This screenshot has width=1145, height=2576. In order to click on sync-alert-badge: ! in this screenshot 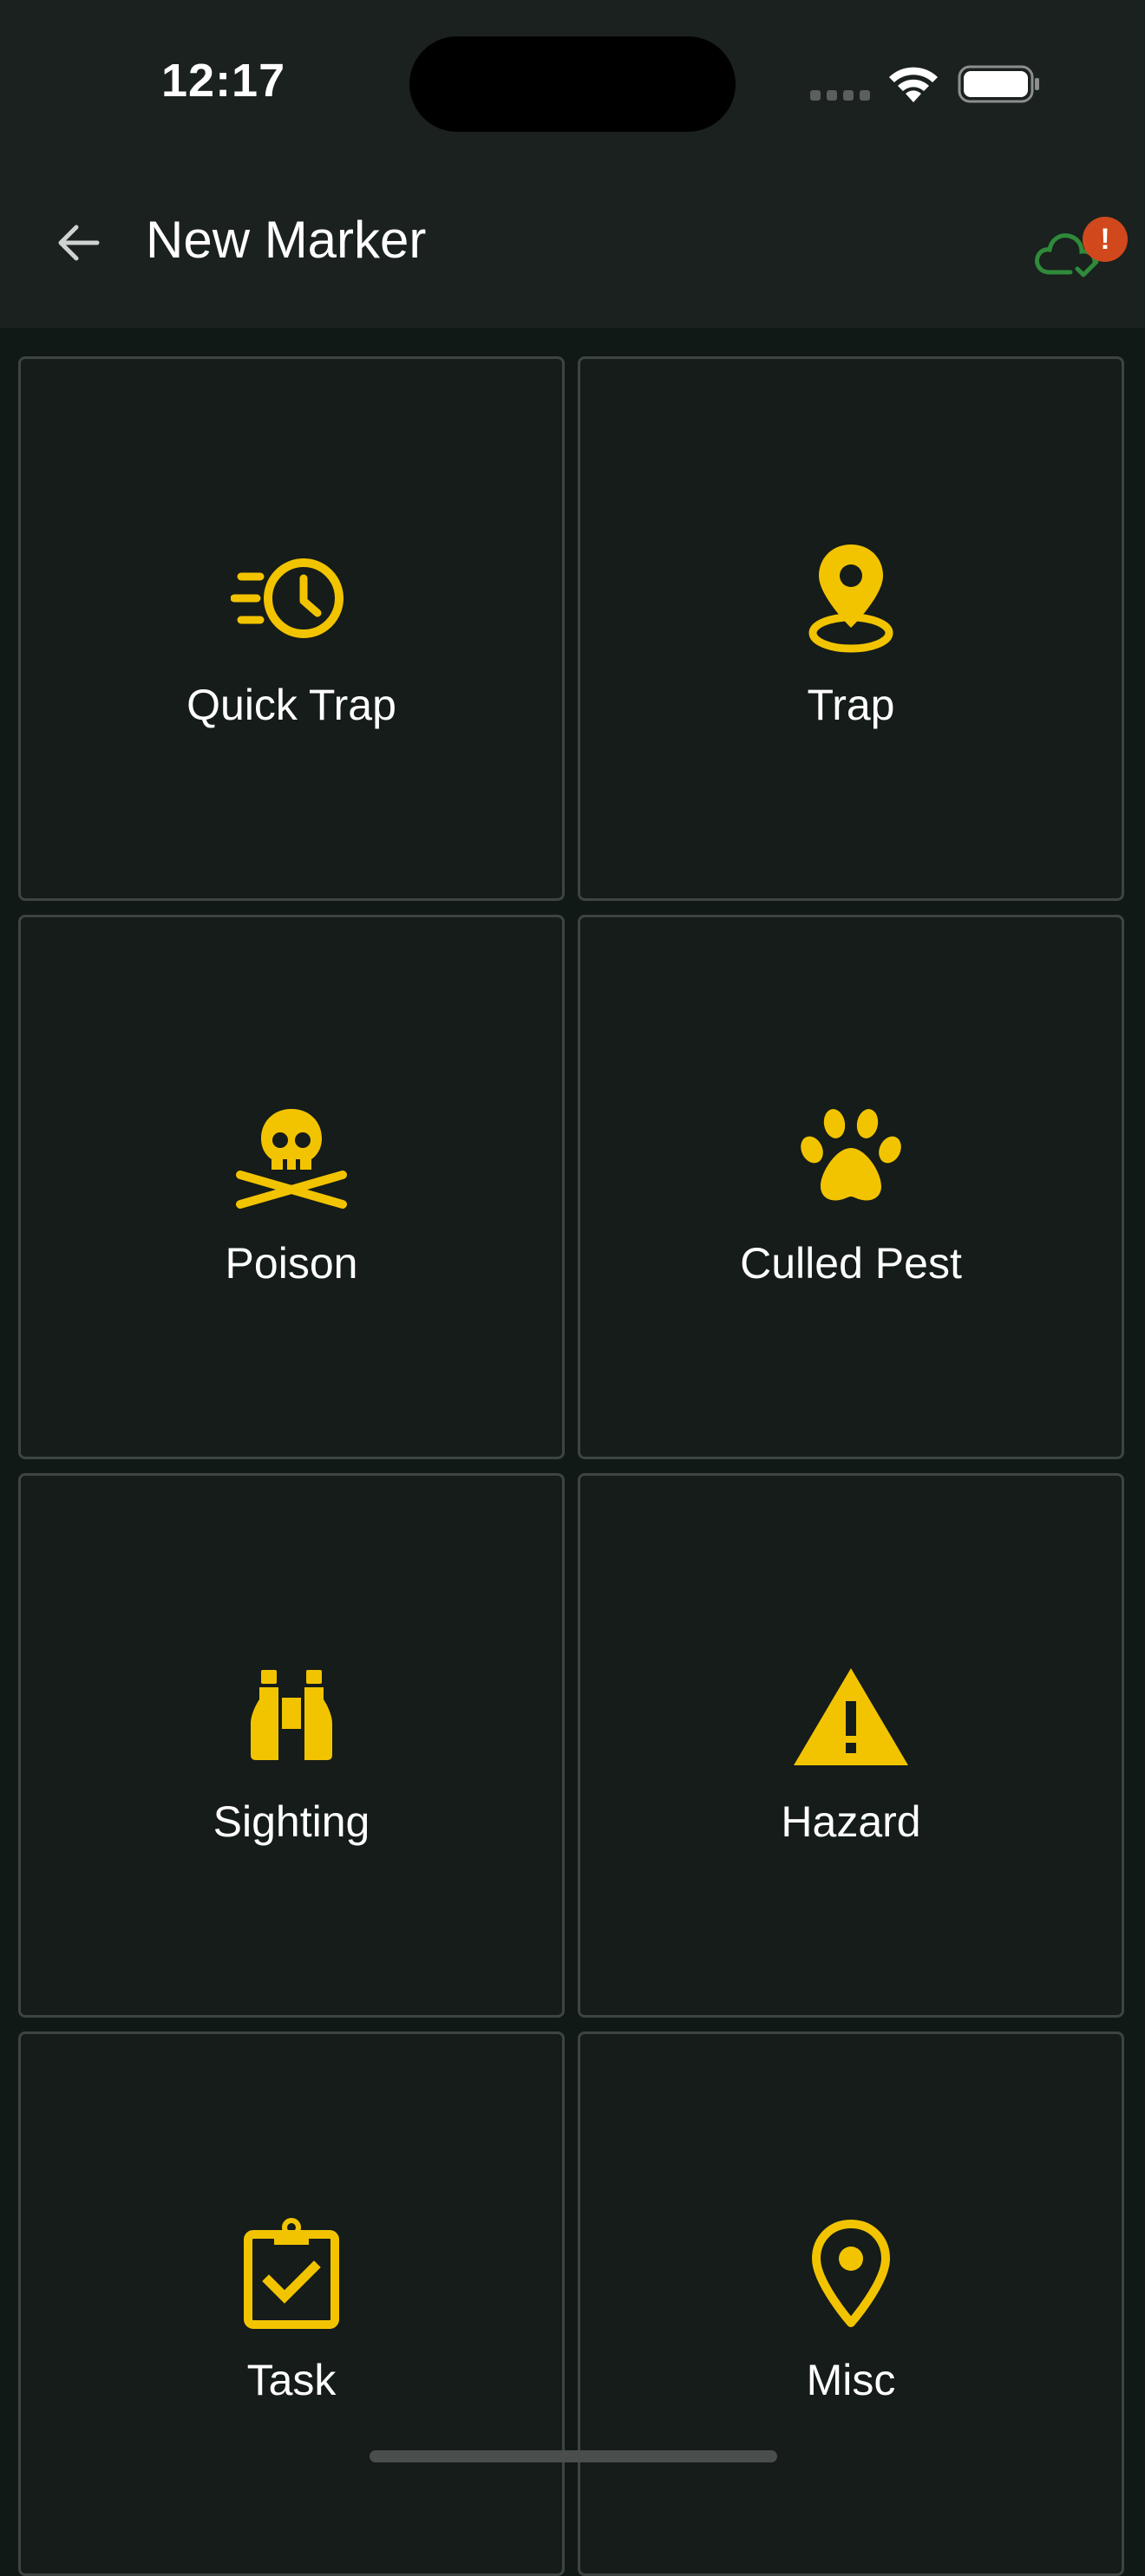, I will do `click(1105, 239)`.